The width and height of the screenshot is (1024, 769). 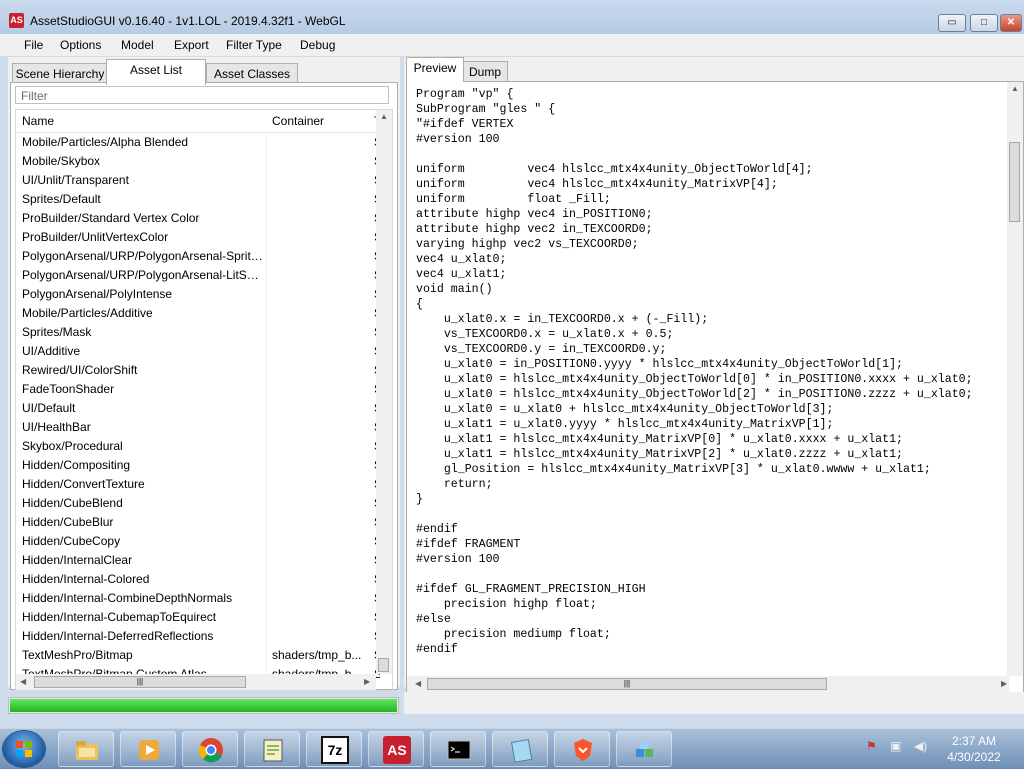 What do you see at coordinates (80, 45) in the screenshot?
I see `menu-options: Options` at bounding box center [80, 45].